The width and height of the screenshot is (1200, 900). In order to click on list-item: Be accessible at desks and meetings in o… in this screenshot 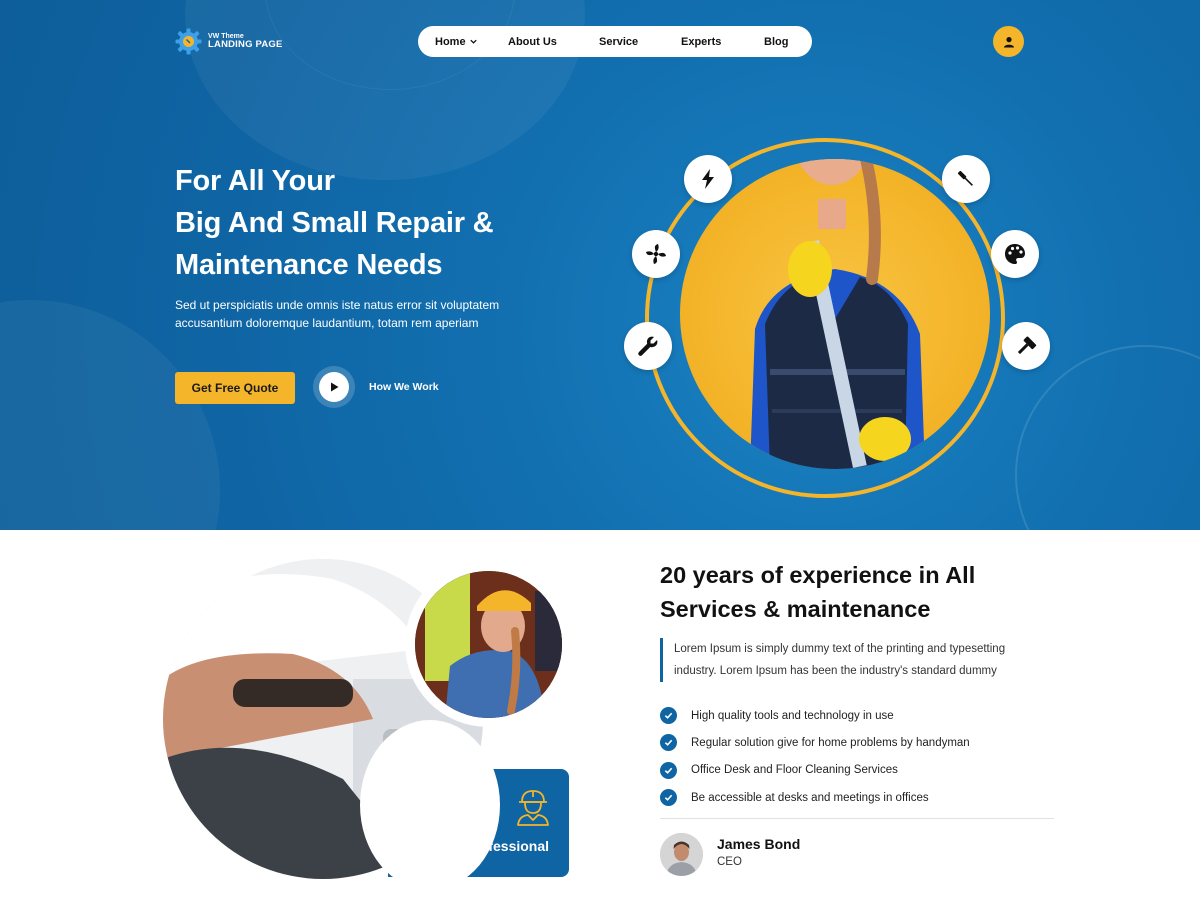, I will do `click(815, 797)`.